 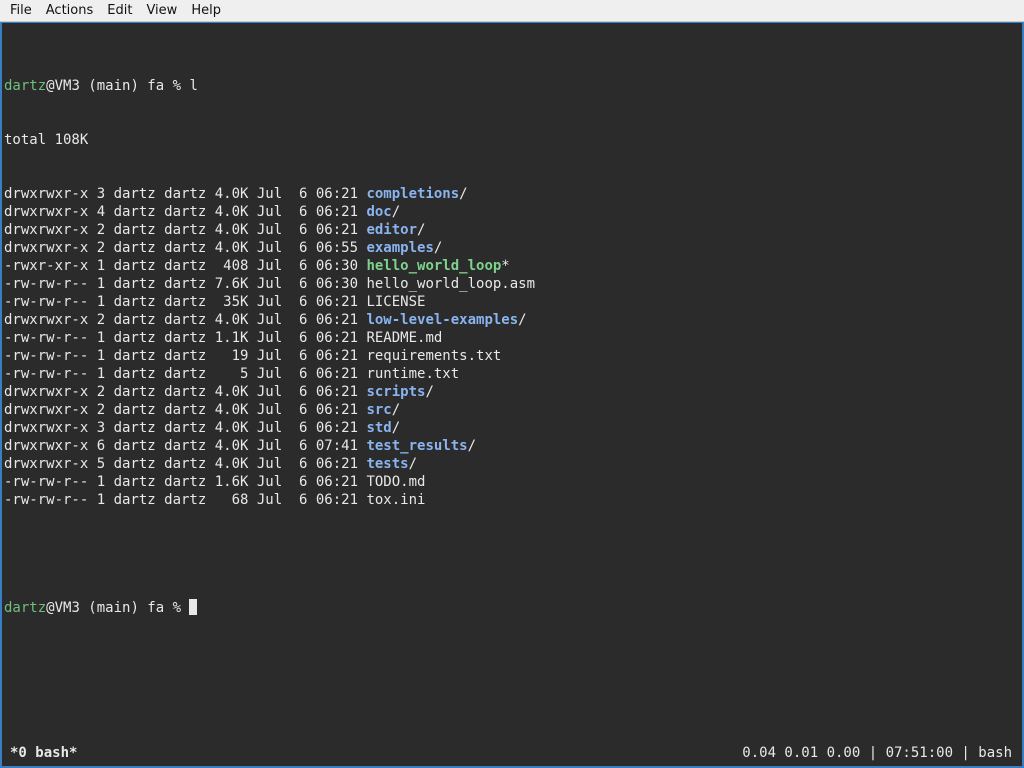 I want to click on menu-view: View, so click(x=161, y=11).